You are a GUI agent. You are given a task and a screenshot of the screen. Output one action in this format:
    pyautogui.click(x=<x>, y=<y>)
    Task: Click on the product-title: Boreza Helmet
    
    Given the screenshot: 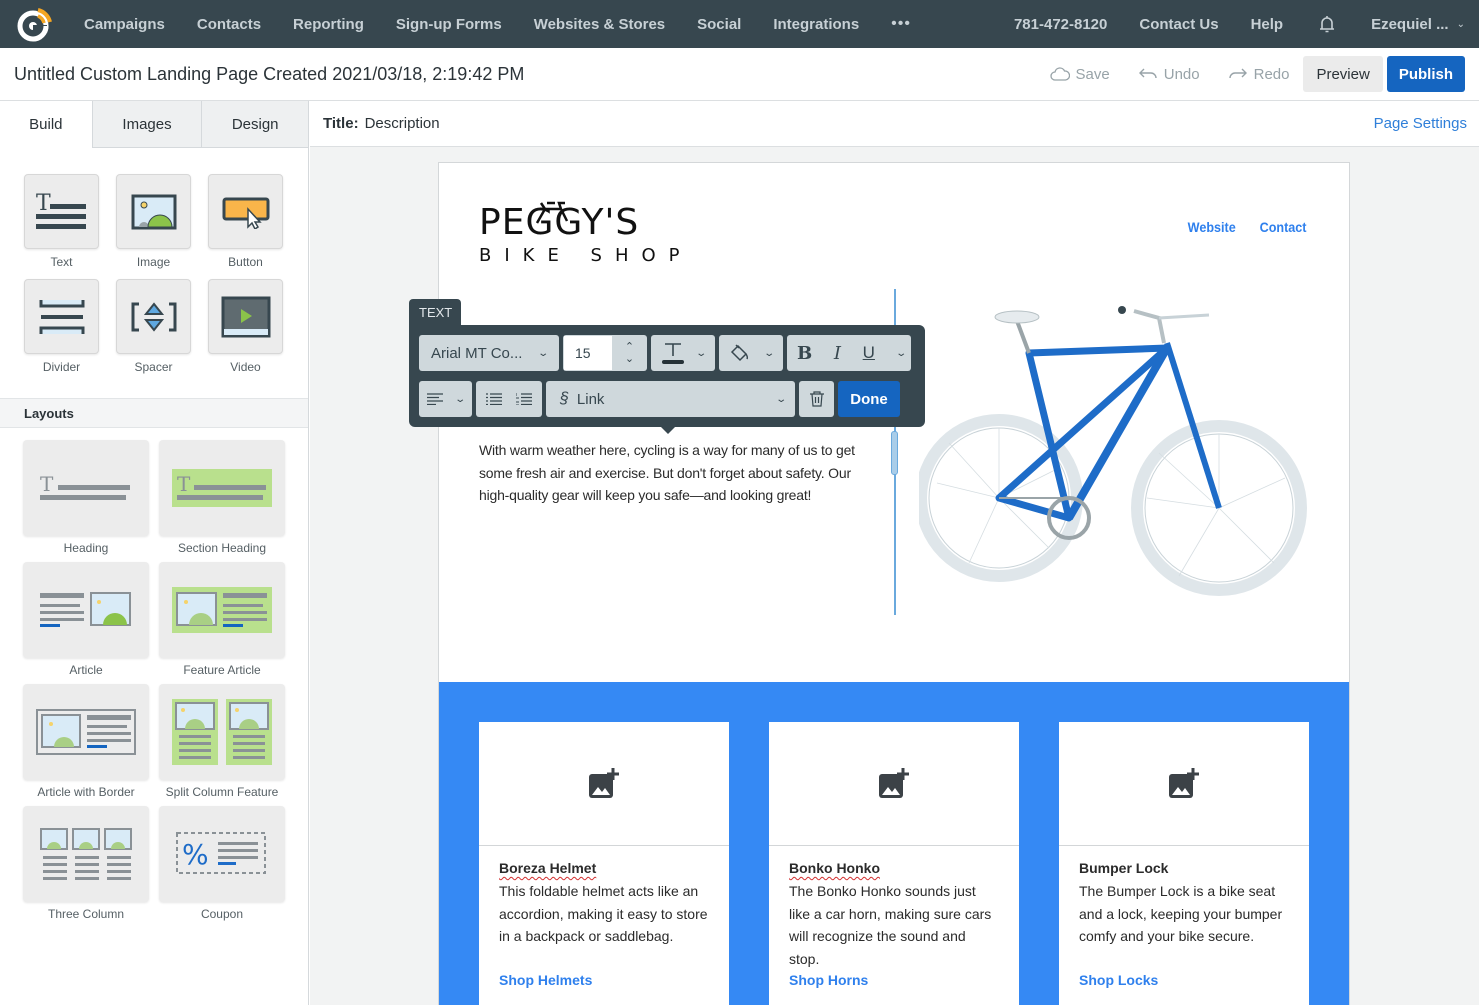 What is the action you would take?
    pyautogui.click(x=604, y=868)
    